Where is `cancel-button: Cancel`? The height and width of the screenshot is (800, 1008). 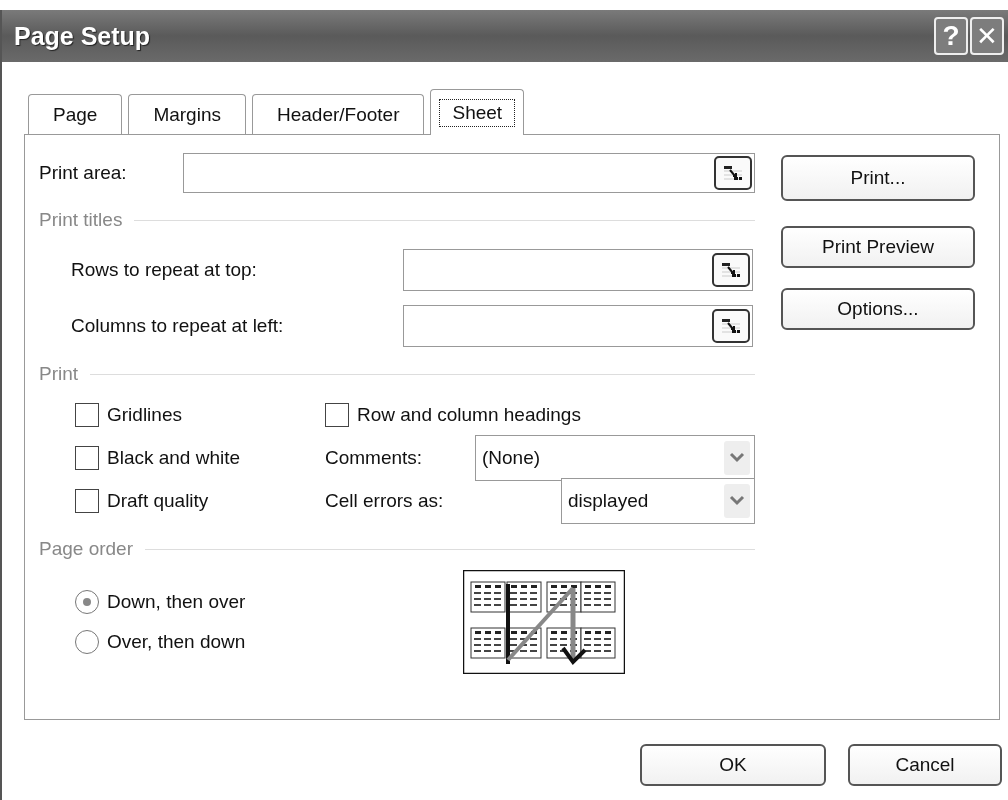
cancel-button: Cancel is located at coordinates (925, 765).